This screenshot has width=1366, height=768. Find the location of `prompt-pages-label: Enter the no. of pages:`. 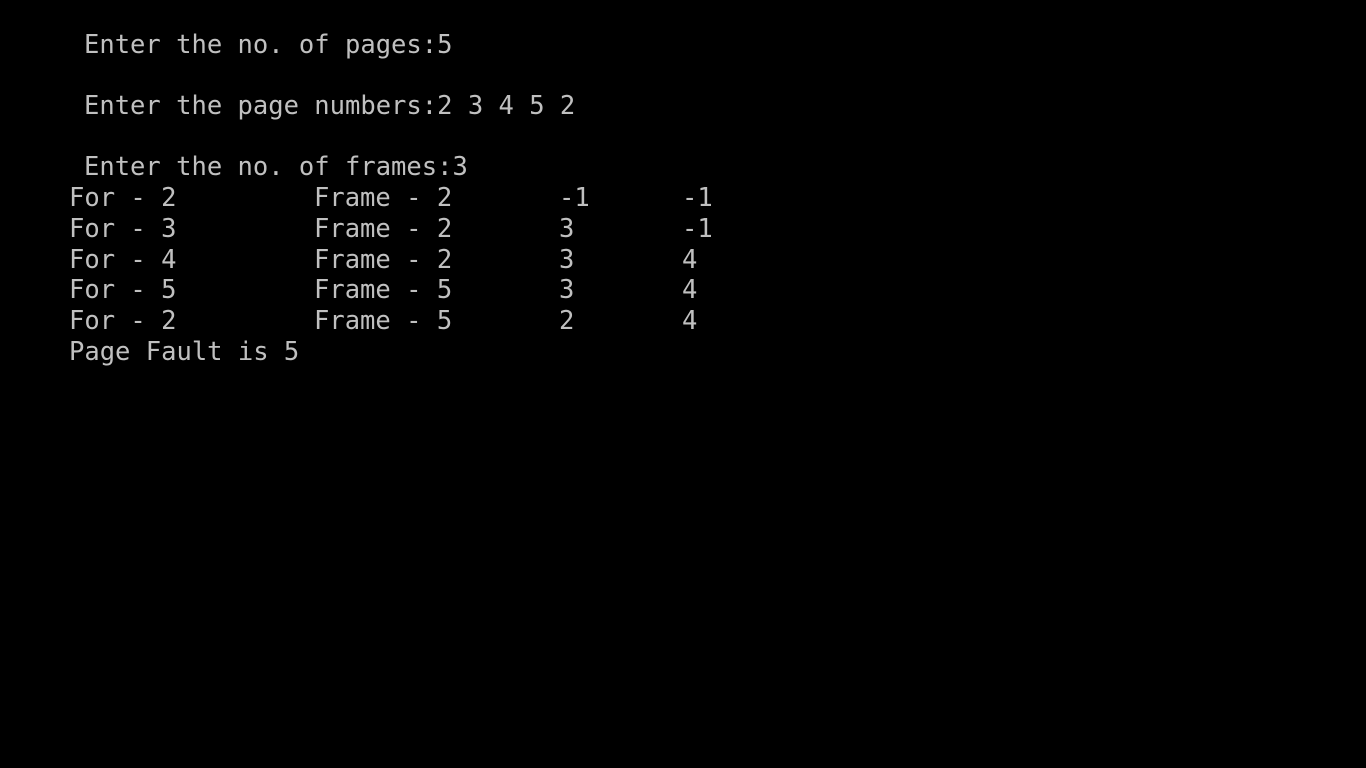

prompt-pages-label: Enter the no. of pages: is located at coordinates (261, 45).